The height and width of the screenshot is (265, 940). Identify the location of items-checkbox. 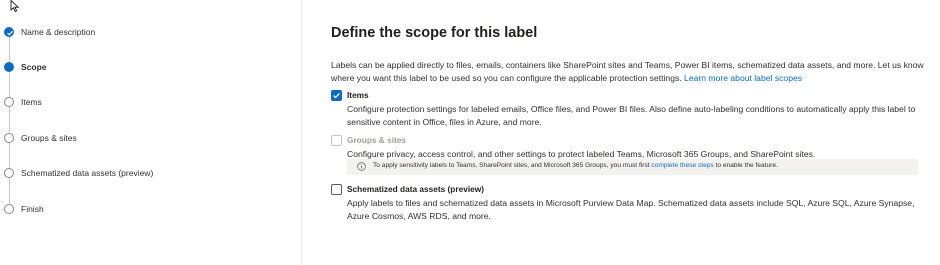
(336, 95).